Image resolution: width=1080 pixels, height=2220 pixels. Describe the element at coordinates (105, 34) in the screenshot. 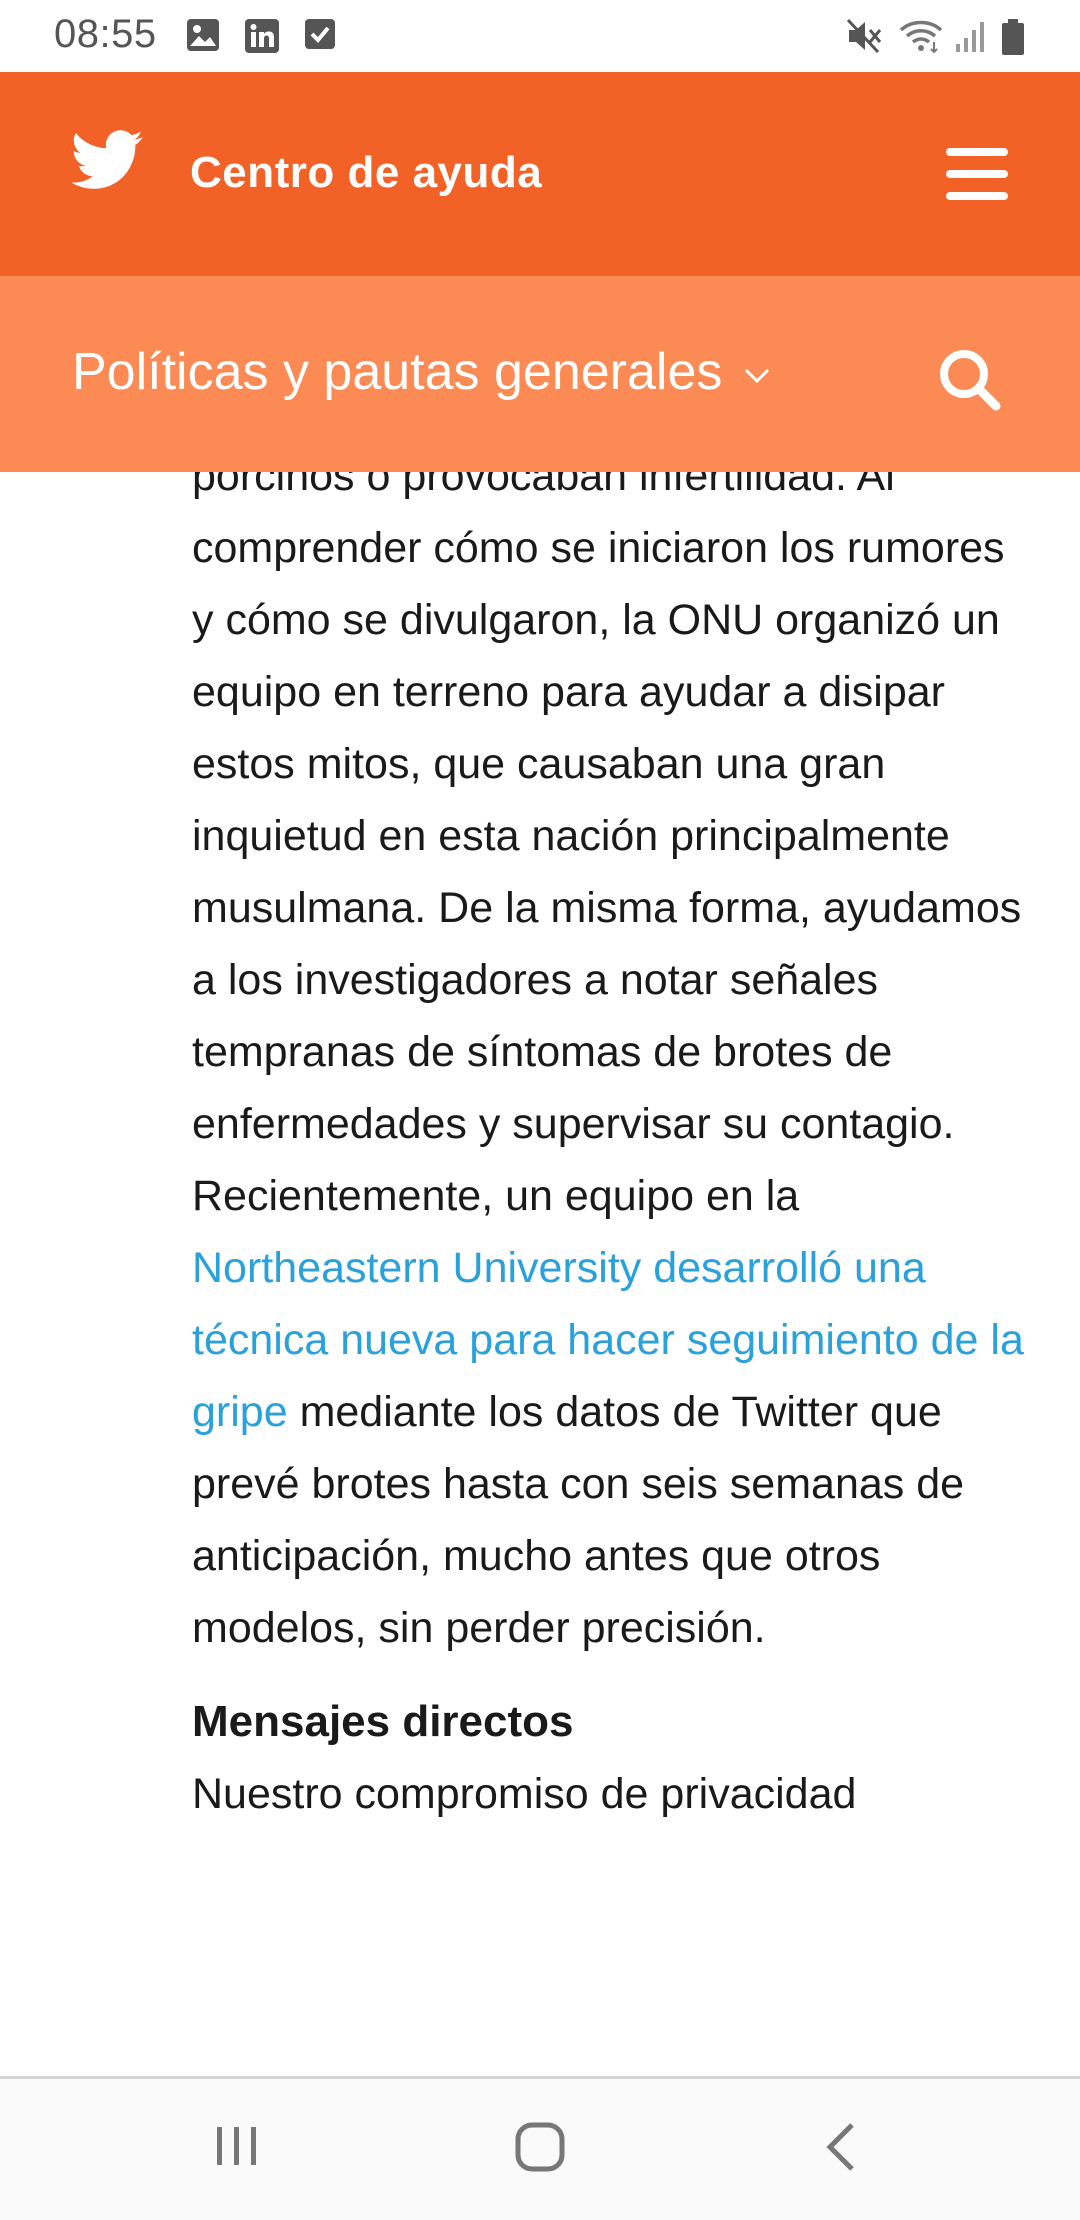

I see `status-time: 08:55` at that location.